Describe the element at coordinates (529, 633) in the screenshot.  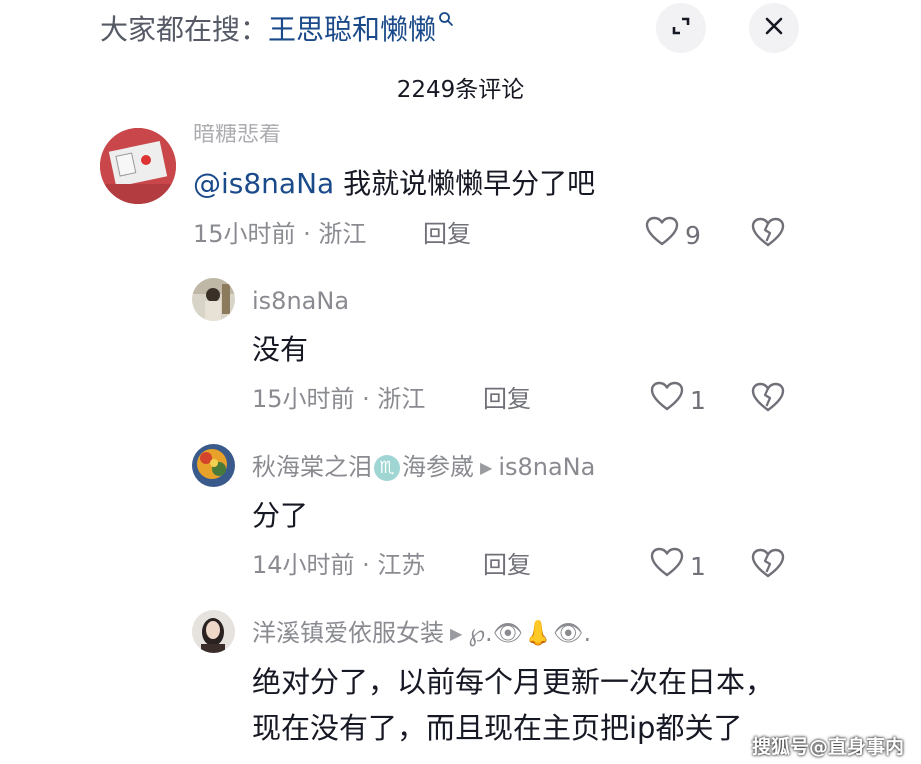
I see `reply-to-user: ℘.👁👃👁.` at that location.